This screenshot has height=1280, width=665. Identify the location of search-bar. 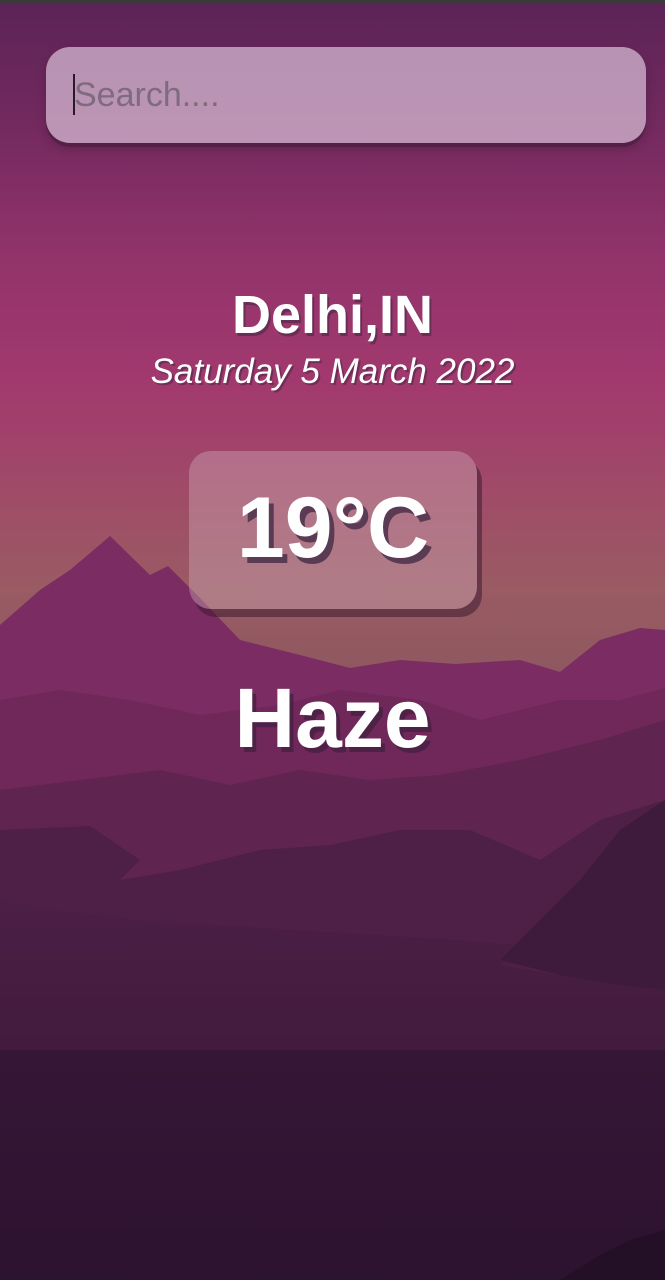
(346, 95).